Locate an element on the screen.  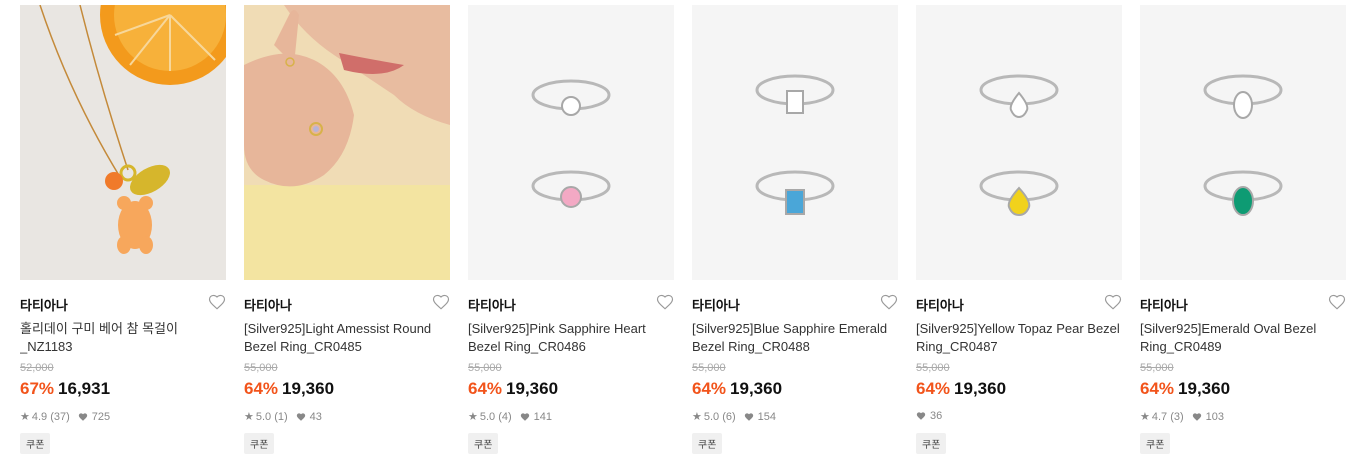
likes-value: 154 is located at coordinates (767, 416).